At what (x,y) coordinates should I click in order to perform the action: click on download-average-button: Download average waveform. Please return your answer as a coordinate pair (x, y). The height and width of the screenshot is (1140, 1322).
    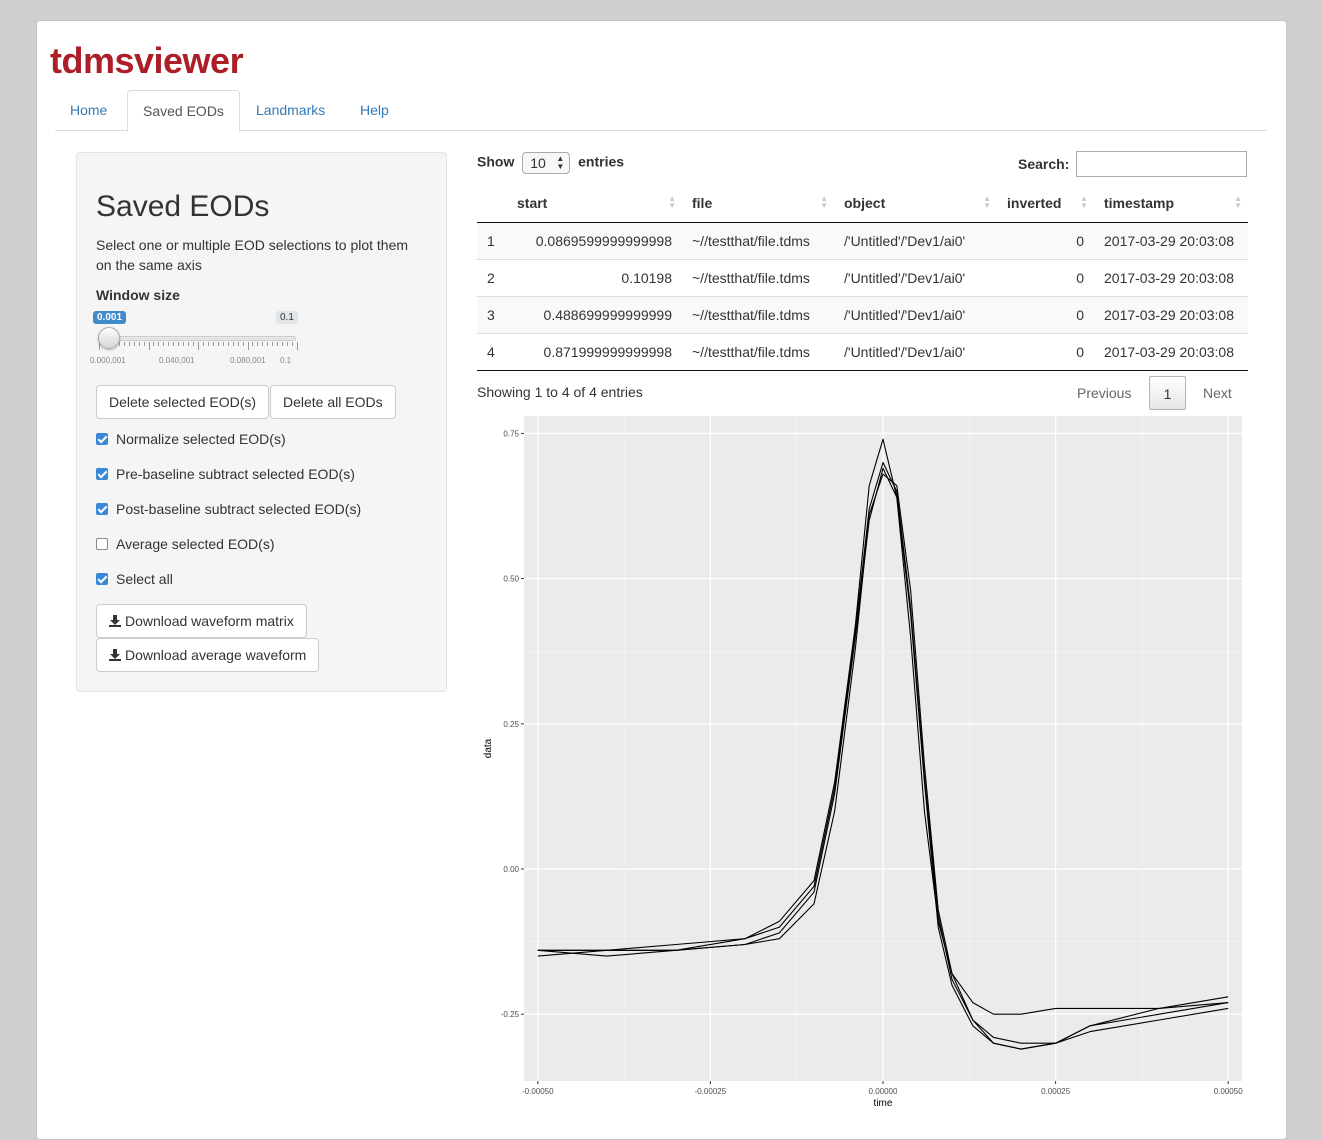
    Looking at the image, I should click on (208, 655).